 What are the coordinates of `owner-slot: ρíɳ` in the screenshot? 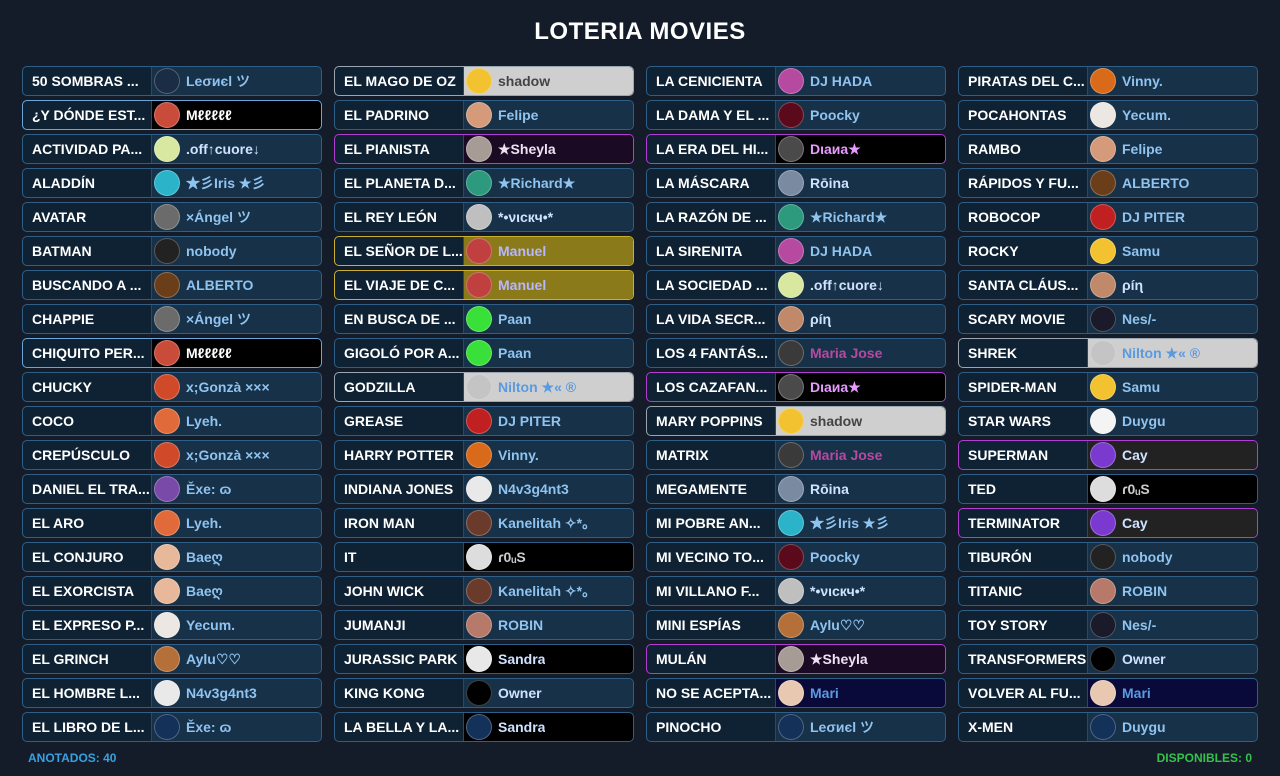 It's located at (1172, 285).